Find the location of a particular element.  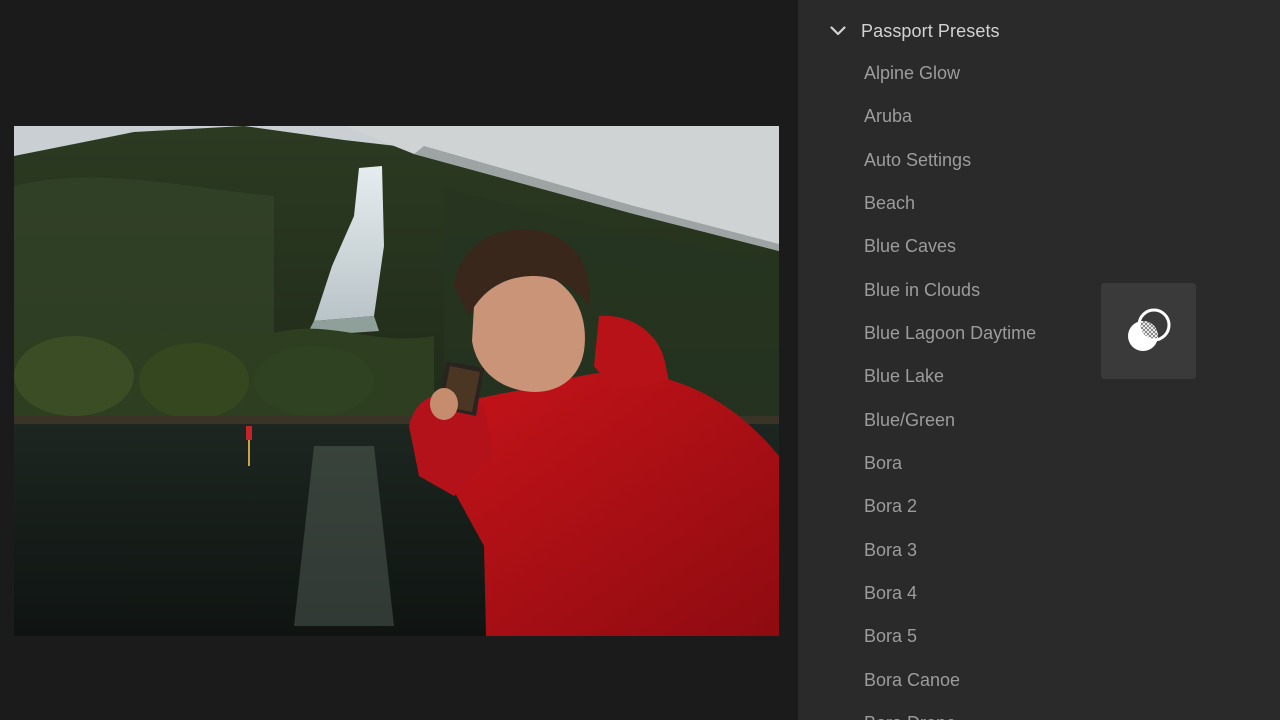

preset-preview-icon is located at coordinates (1148, 329).